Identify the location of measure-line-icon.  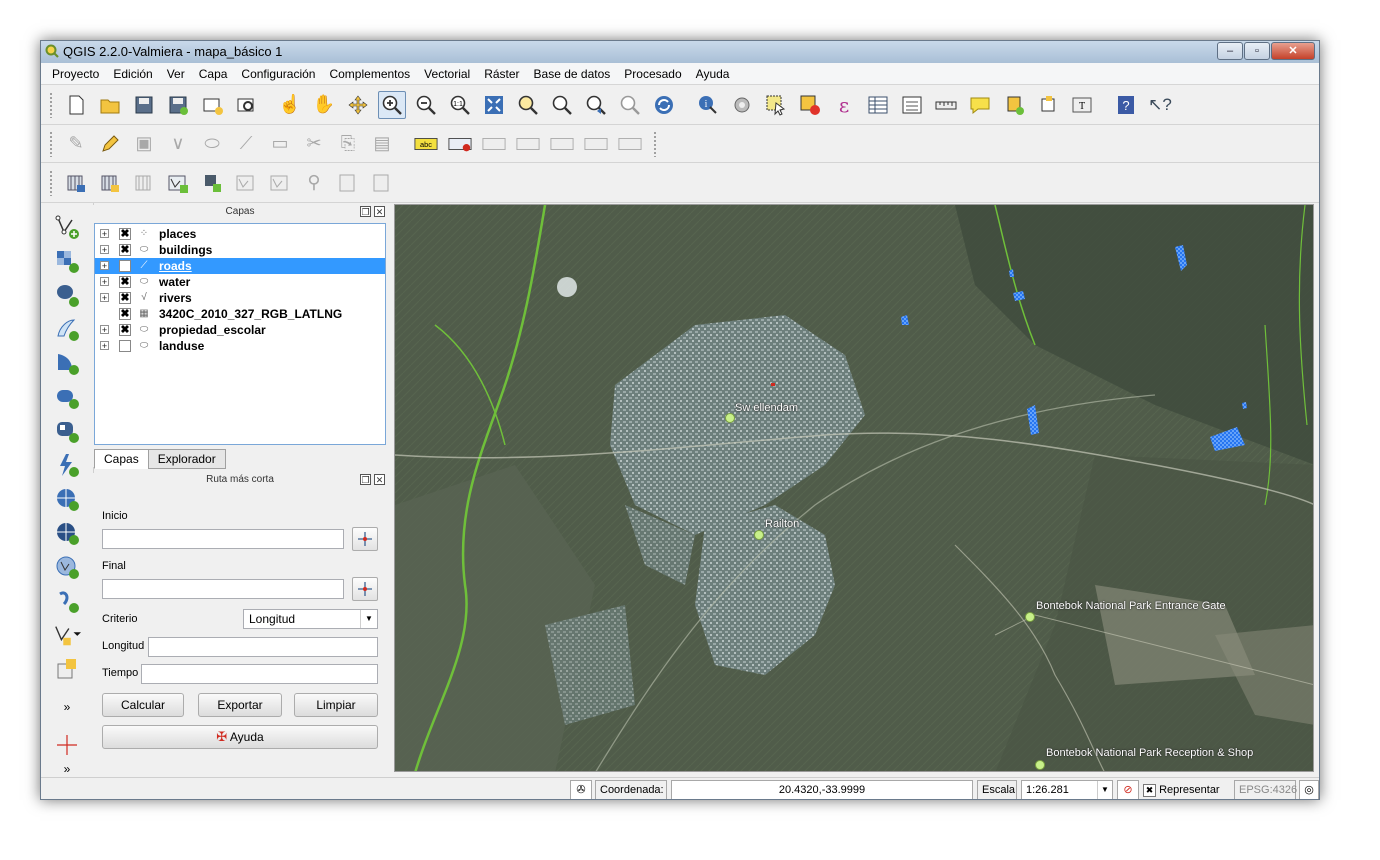
(946, 105).